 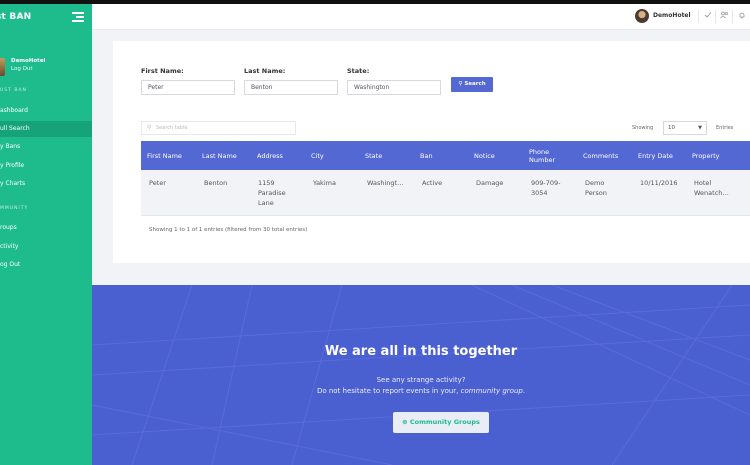 I want to click on sidebar-user-name: DemoHotel, so click(x=28, y=61).